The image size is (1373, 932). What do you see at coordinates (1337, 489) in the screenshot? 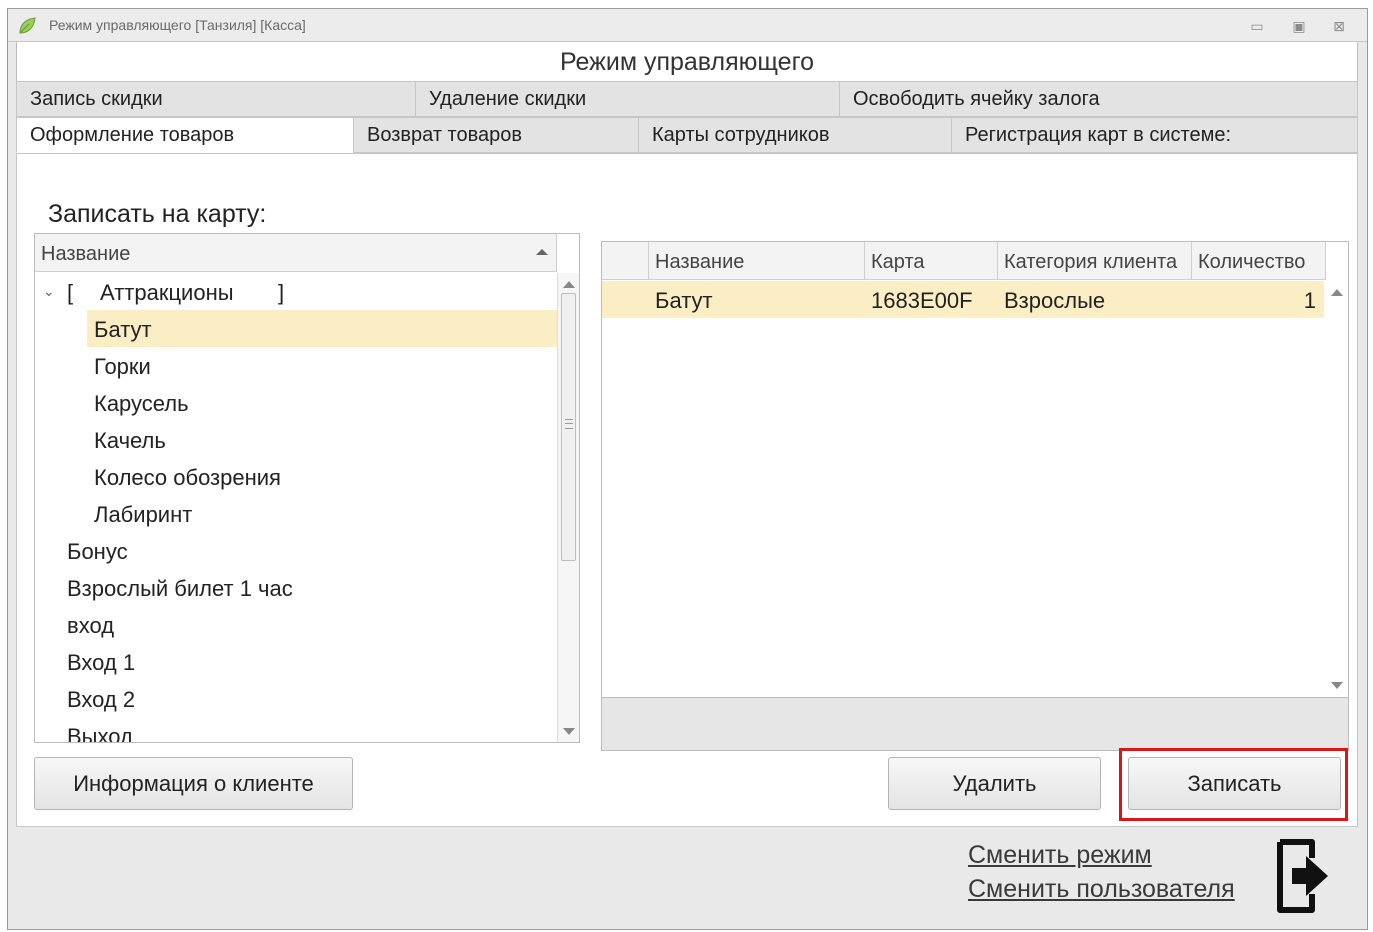
I see `grid-scrollbar` at bounding box center [1337, 489].